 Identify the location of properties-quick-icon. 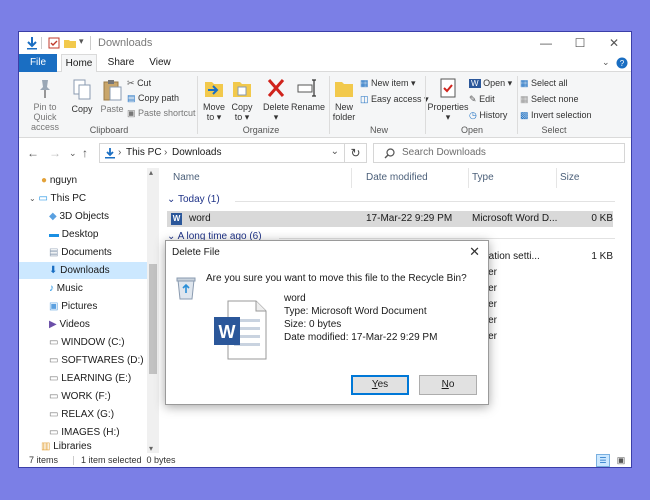
(54, 43).